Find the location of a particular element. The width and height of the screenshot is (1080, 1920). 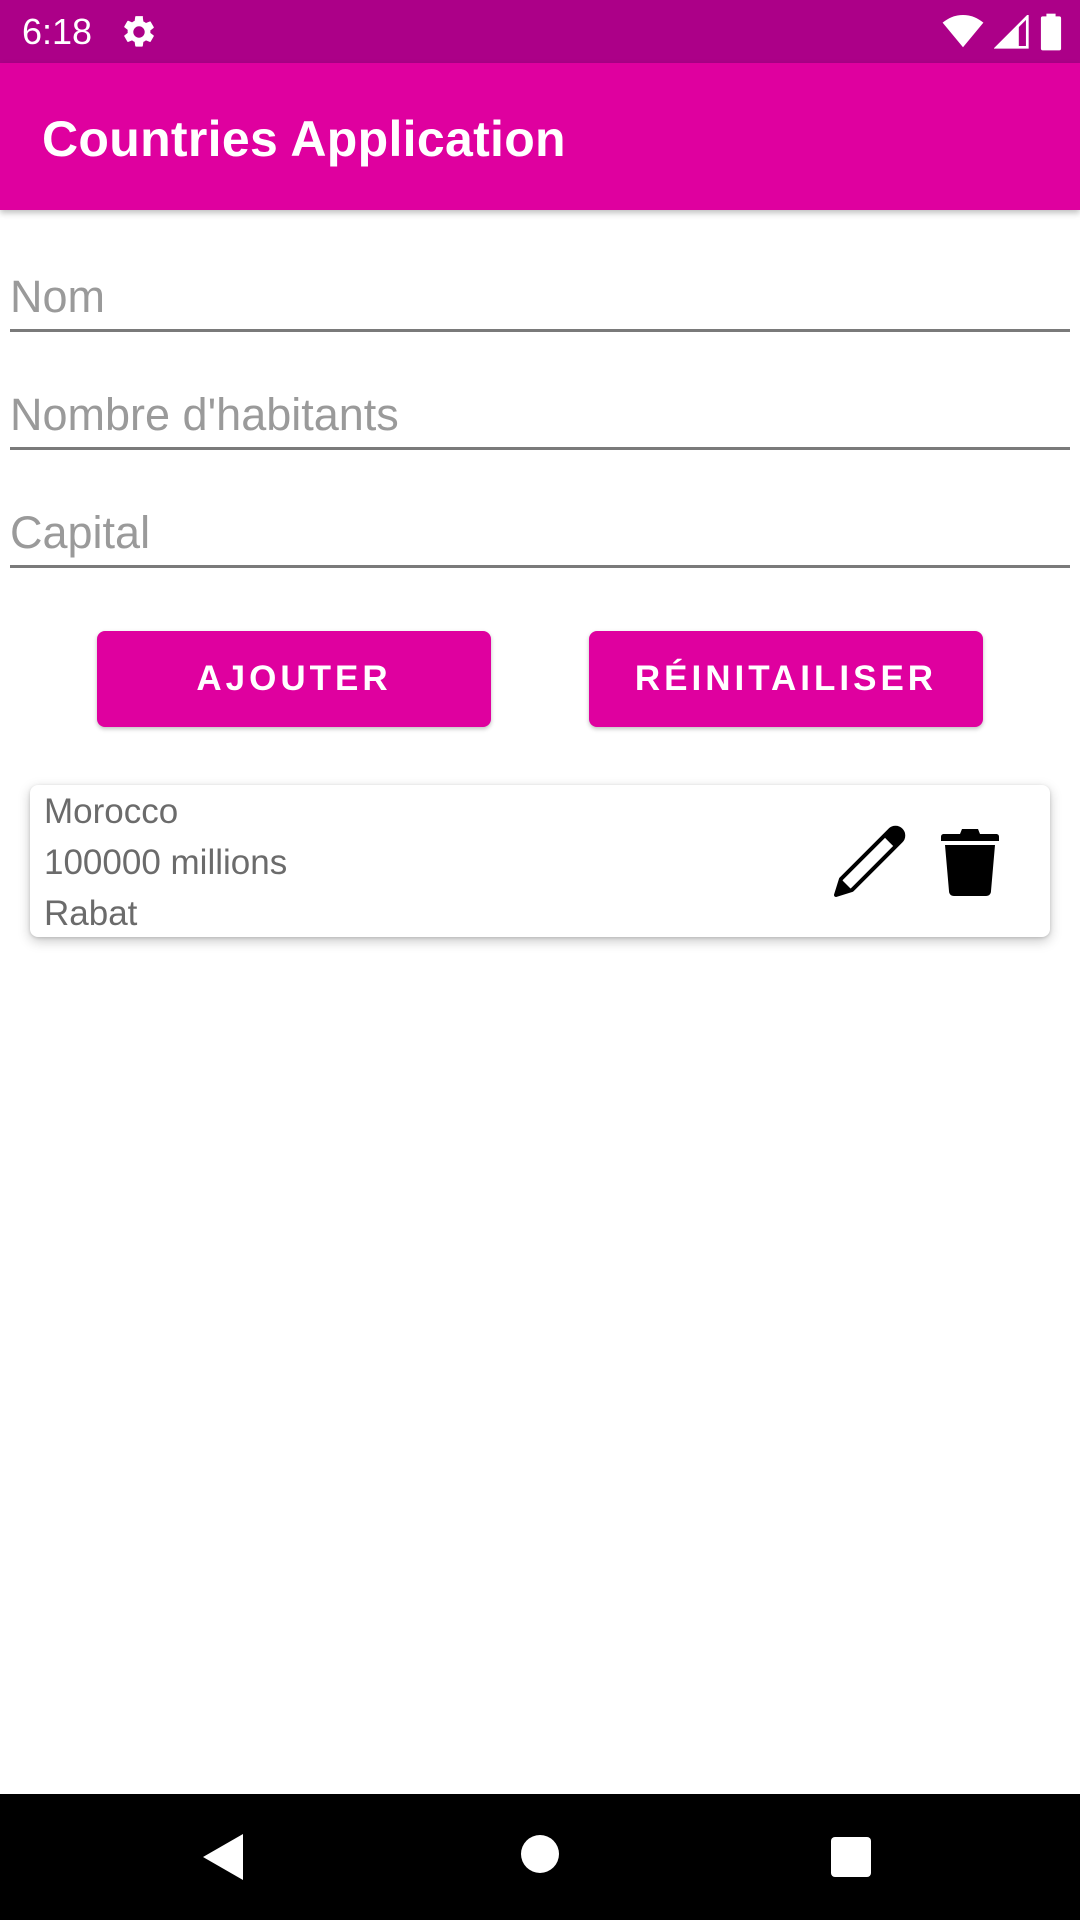

cell-signal-icon is located at coordinates (1011, 32).